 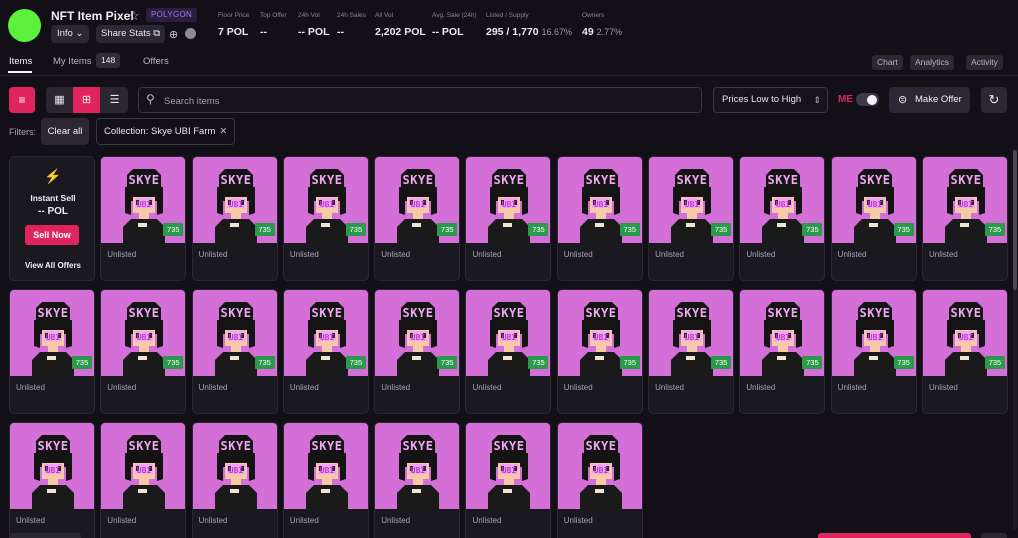 I want to click on collection-filter-chip: Collection: Skye UBI Farm ✕, so click(x=166, y=131).